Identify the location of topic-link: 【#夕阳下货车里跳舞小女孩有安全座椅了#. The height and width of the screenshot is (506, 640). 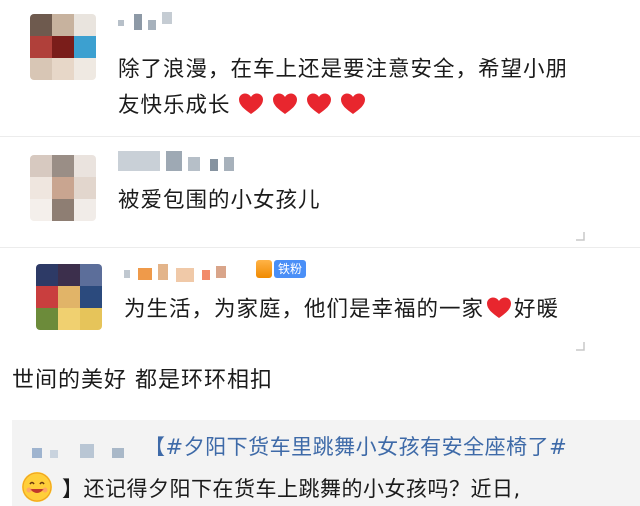
(355, 447).